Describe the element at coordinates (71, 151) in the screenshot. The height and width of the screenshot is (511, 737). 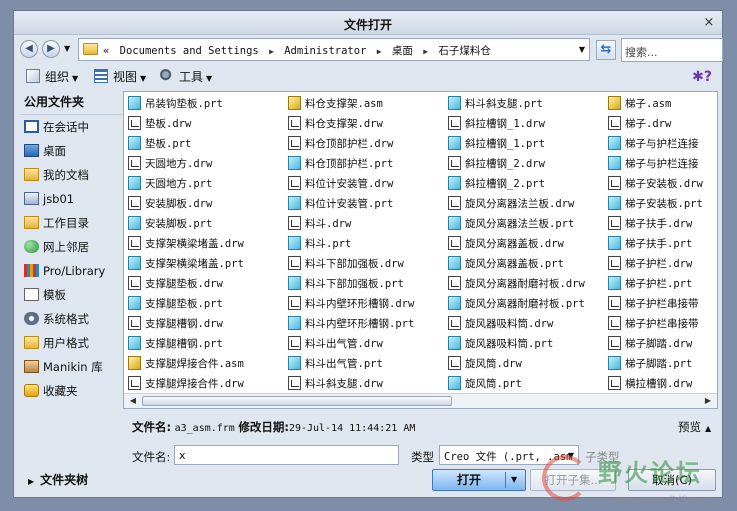
I see `sidebar-item-desktop: 桌面` at that location.